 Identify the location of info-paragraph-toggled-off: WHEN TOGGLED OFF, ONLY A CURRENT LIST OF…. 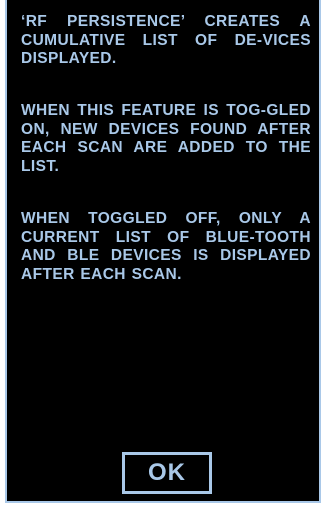
(166, 246).